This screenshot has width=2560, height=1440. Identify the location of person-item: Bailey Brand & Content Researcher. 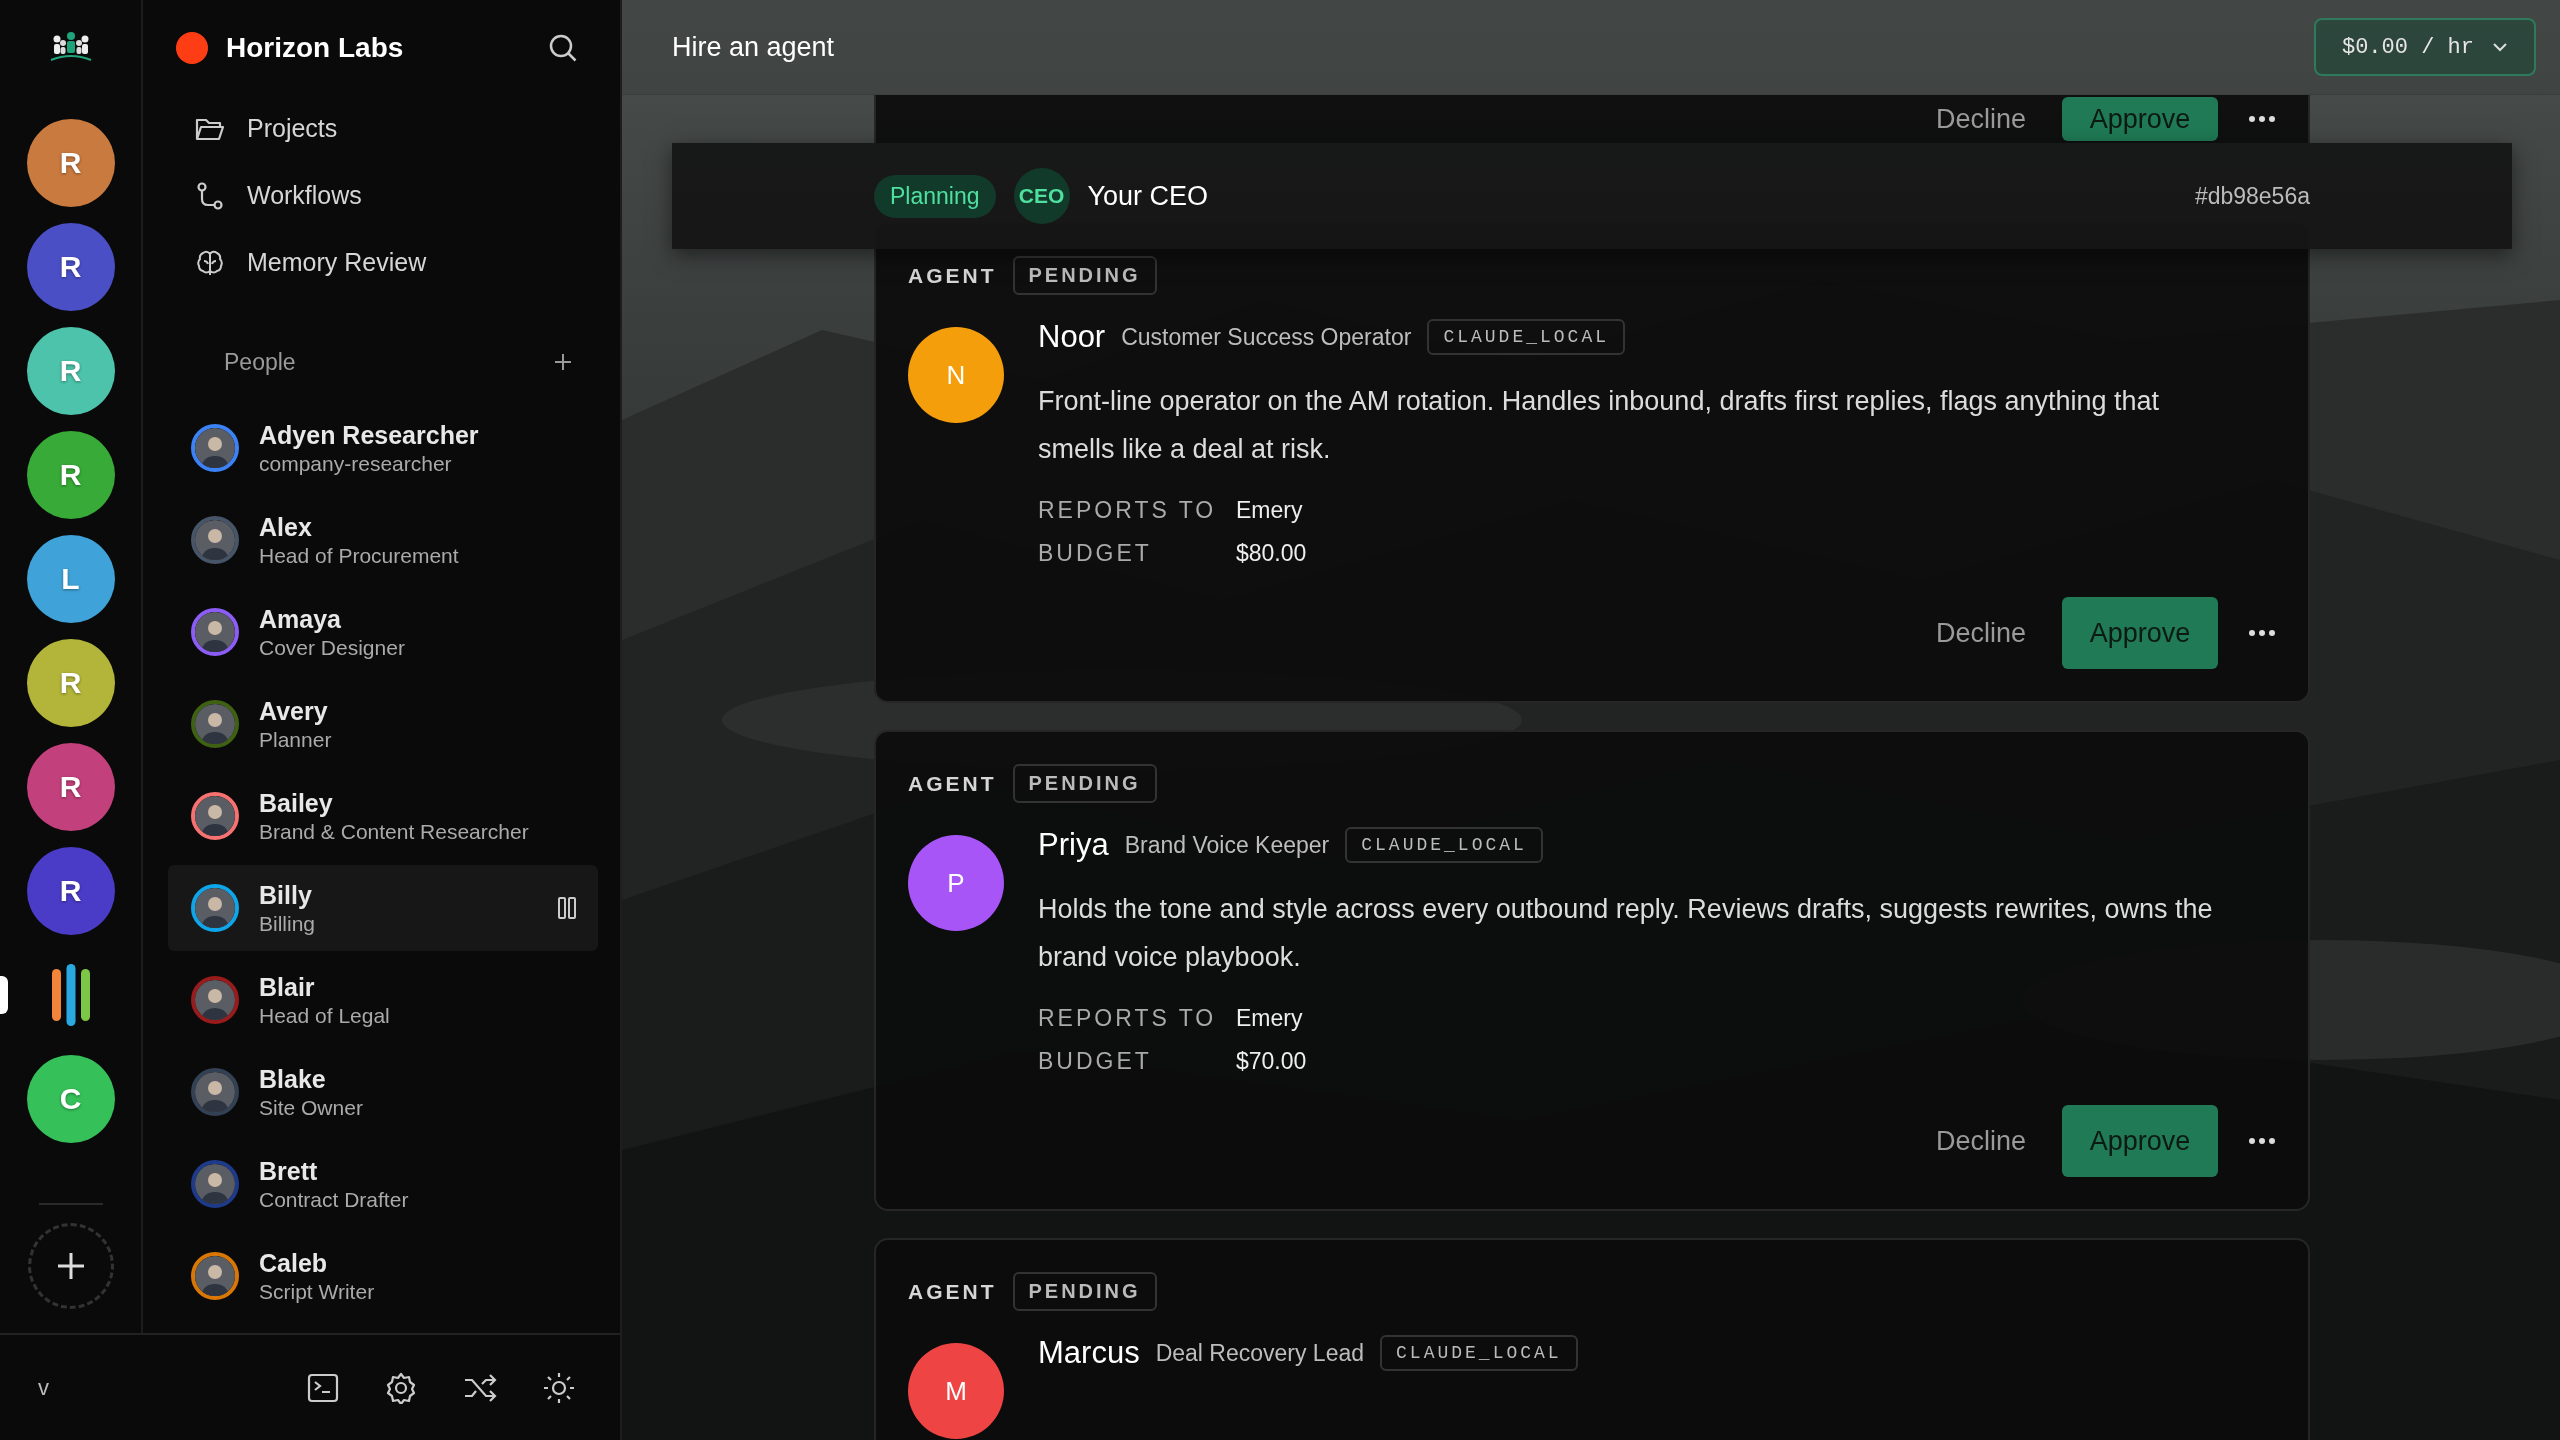
(383, 816).